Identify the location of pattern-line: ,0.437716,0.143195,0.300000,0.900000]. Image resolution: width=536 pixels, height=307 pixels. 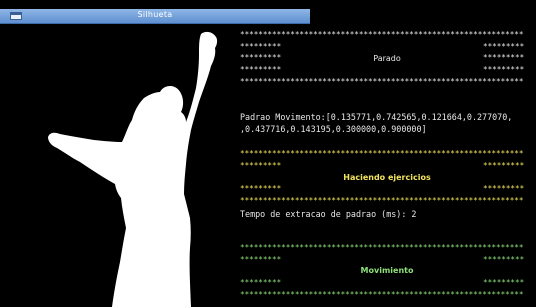
(333, 129).